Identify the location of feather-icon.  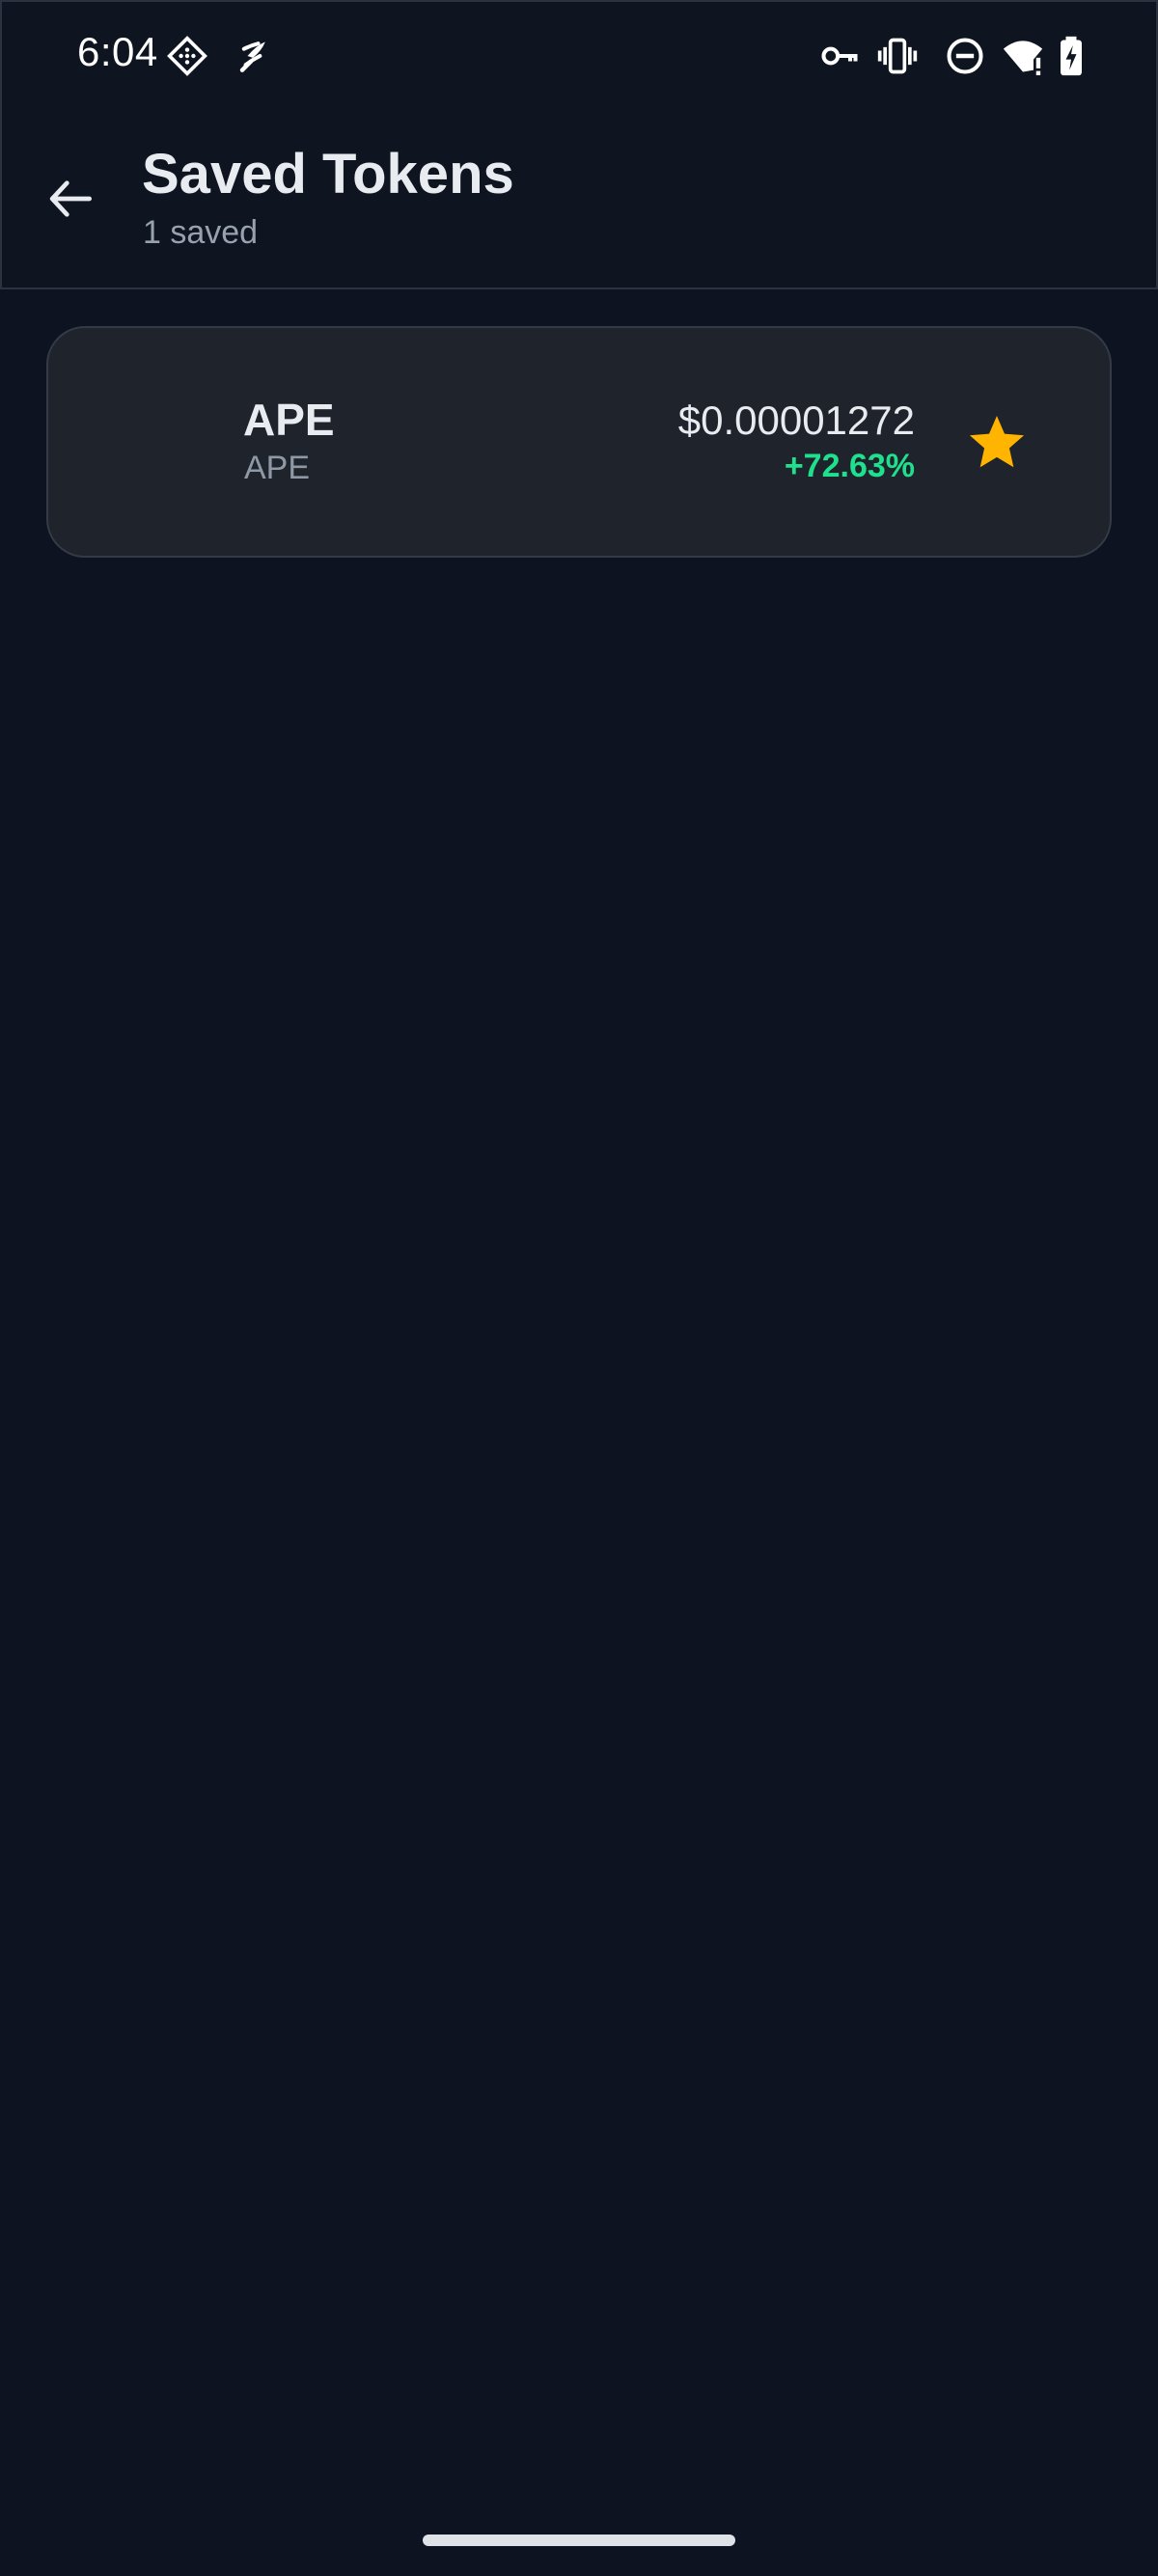
(253, 56).